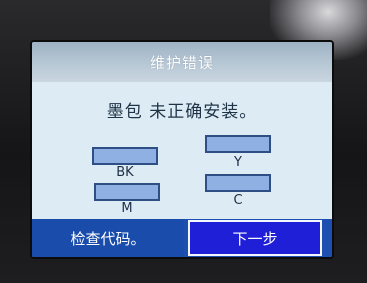 The height and width of the screenshot is (283, 367). Describe the element at coordinates (125, 172) in the screenshot. I see `cartridge-label-bk: BK` at that location.